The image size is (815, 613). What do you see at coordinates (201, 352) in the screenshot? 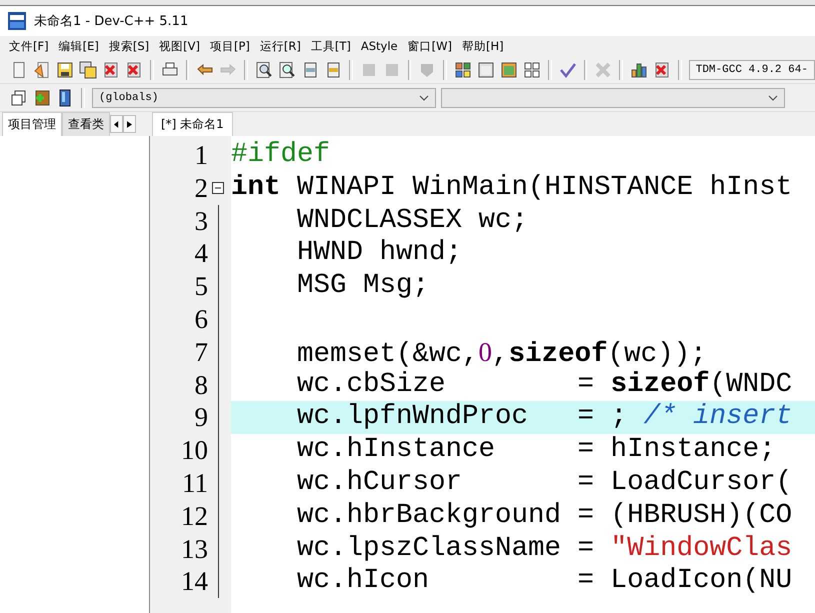
I see `line-number: 7` at bounding box center [201, 352].